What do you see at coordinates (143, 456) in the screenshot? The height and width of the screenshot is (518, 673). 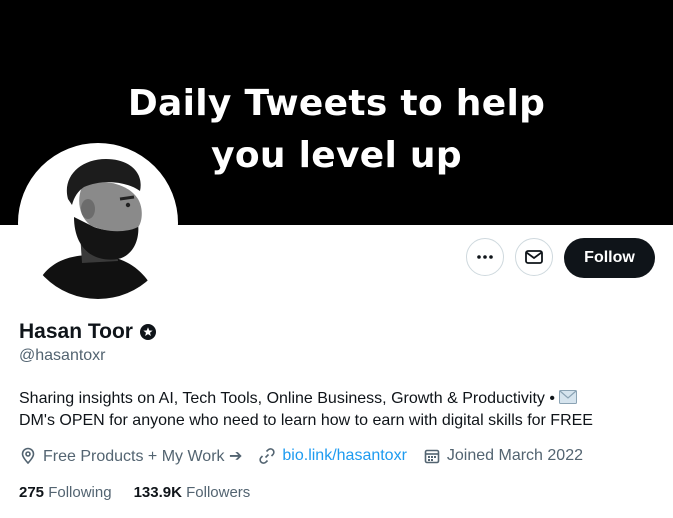 I see `location-text: Free Products + My Work ➔` at bounding box center [143, 456].